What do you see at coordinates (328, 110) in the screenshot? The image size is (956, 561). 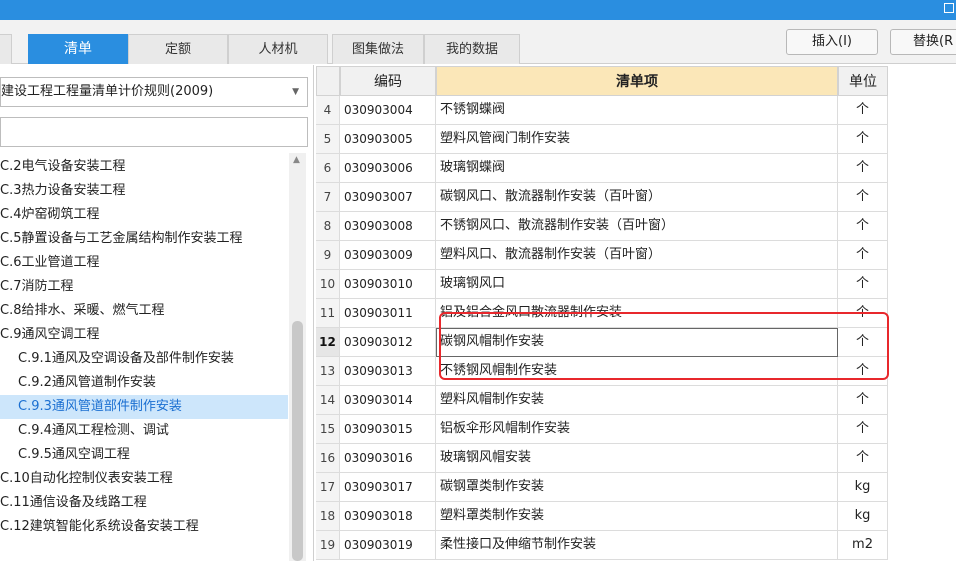 I see `row-number: 4` at bounding box center [328, 110].